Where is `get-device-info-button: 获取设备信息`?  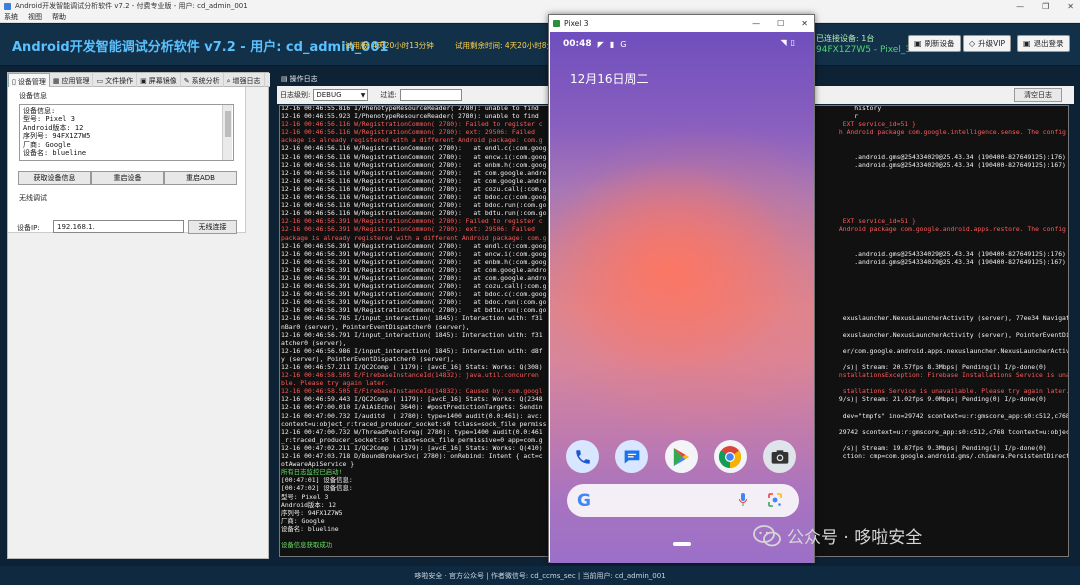 get-device-info-button: 获取设备信息 is located at coordinates (54, 178).